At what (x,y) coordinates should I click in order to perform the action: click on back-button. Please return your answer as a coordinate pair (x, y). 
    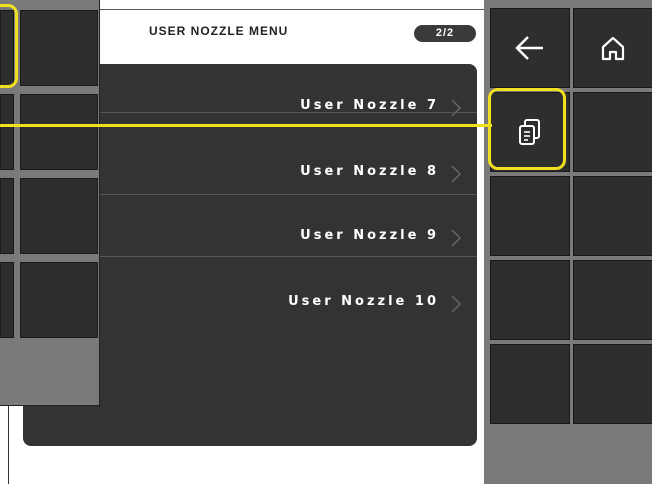
    Looking at the image, I should click on (530, 48).